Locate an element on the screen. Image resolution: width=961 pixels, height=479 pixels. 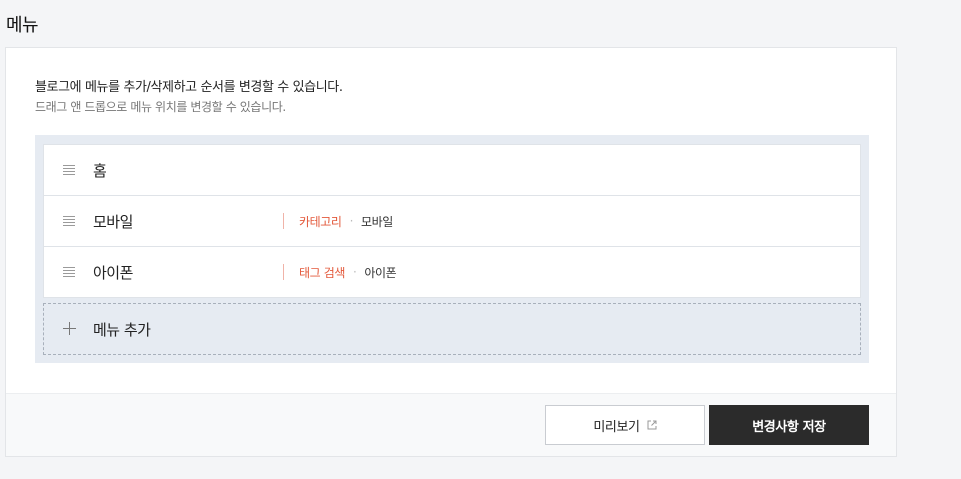
link-type-label: 카테고리 is located at coordinates (320, 221).